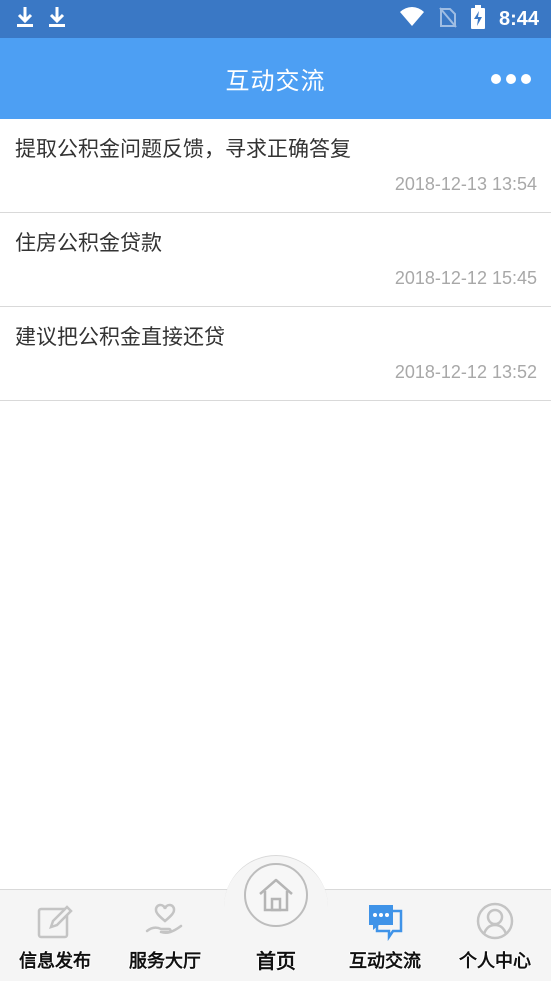  Describe the element at coordinates (518, 18) in the screenshot. I see `status-time: 8:44` at that location.